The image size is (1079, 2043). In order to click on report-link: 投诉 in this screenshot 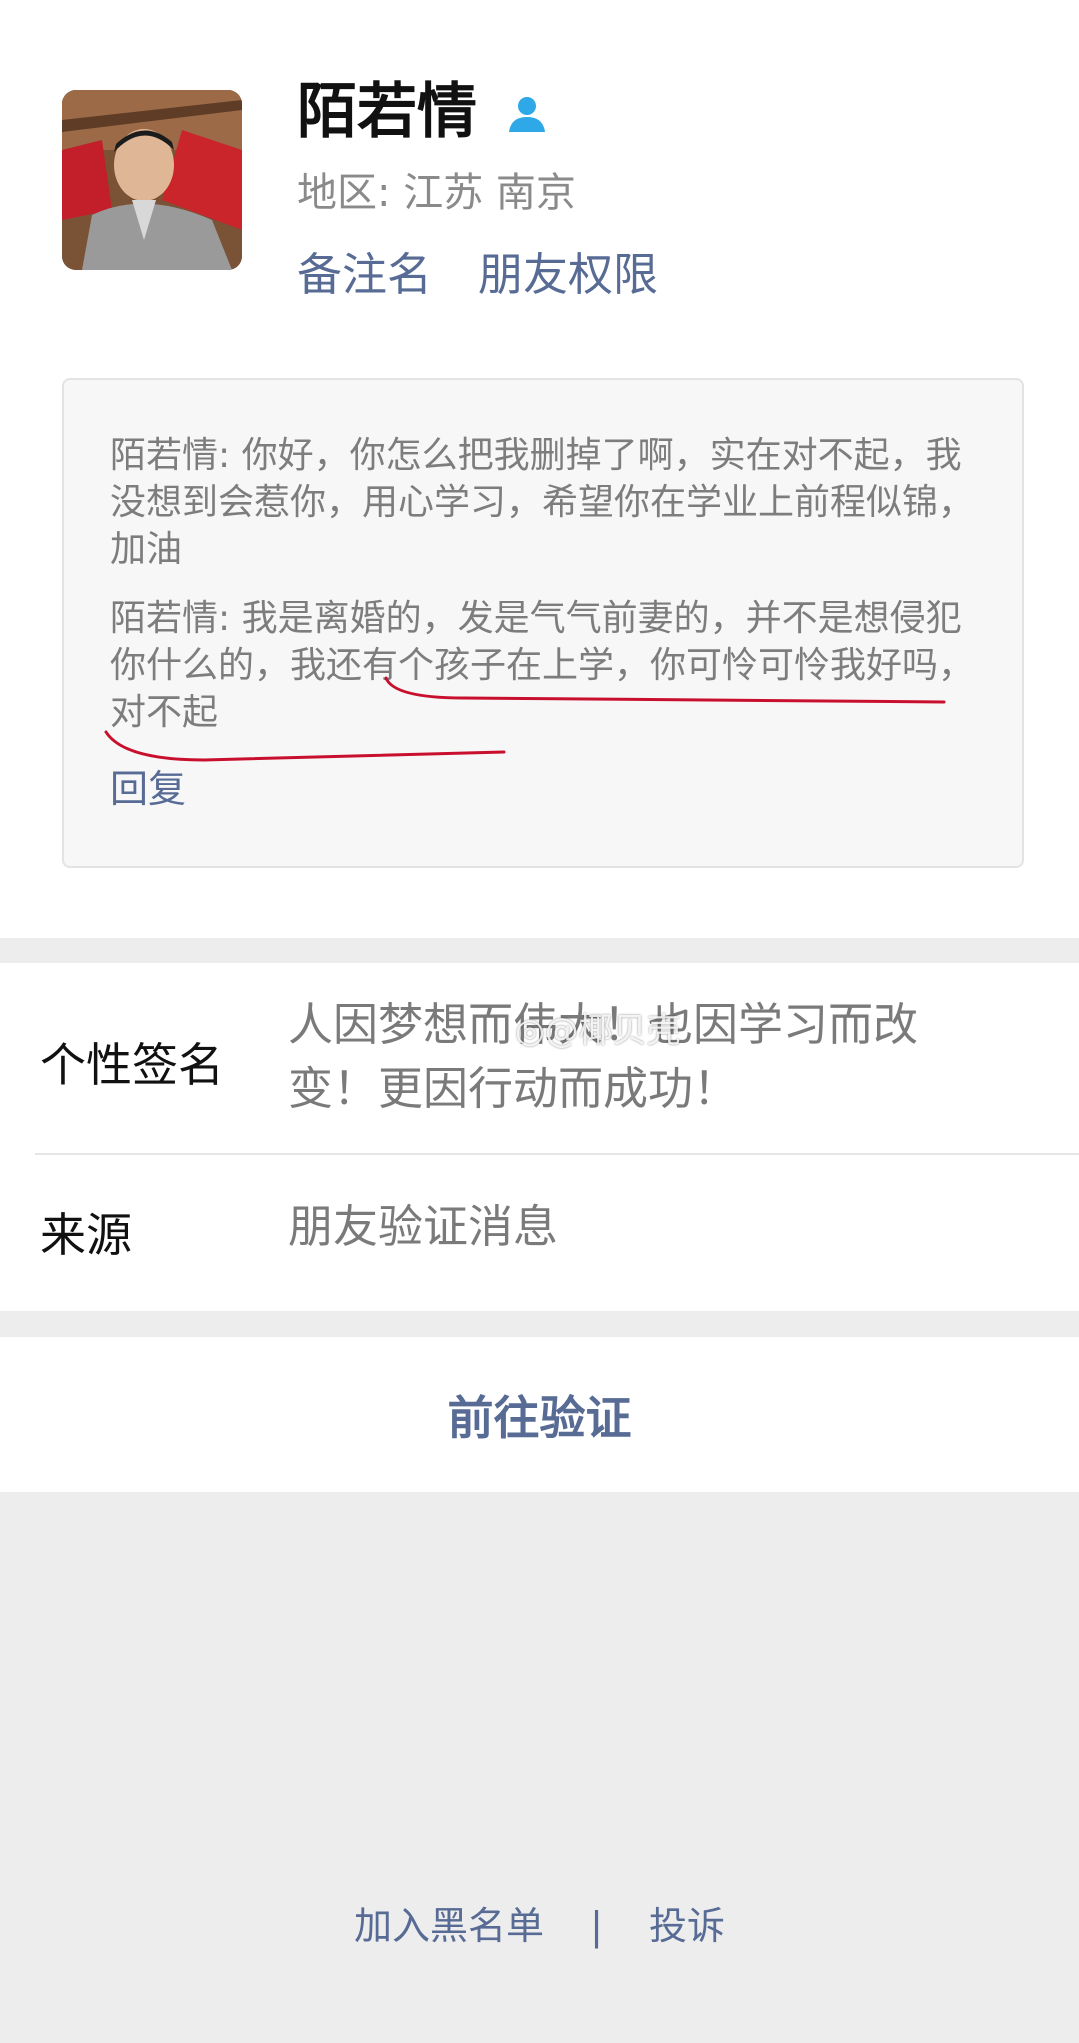, I will do `click(687, 1922)`.